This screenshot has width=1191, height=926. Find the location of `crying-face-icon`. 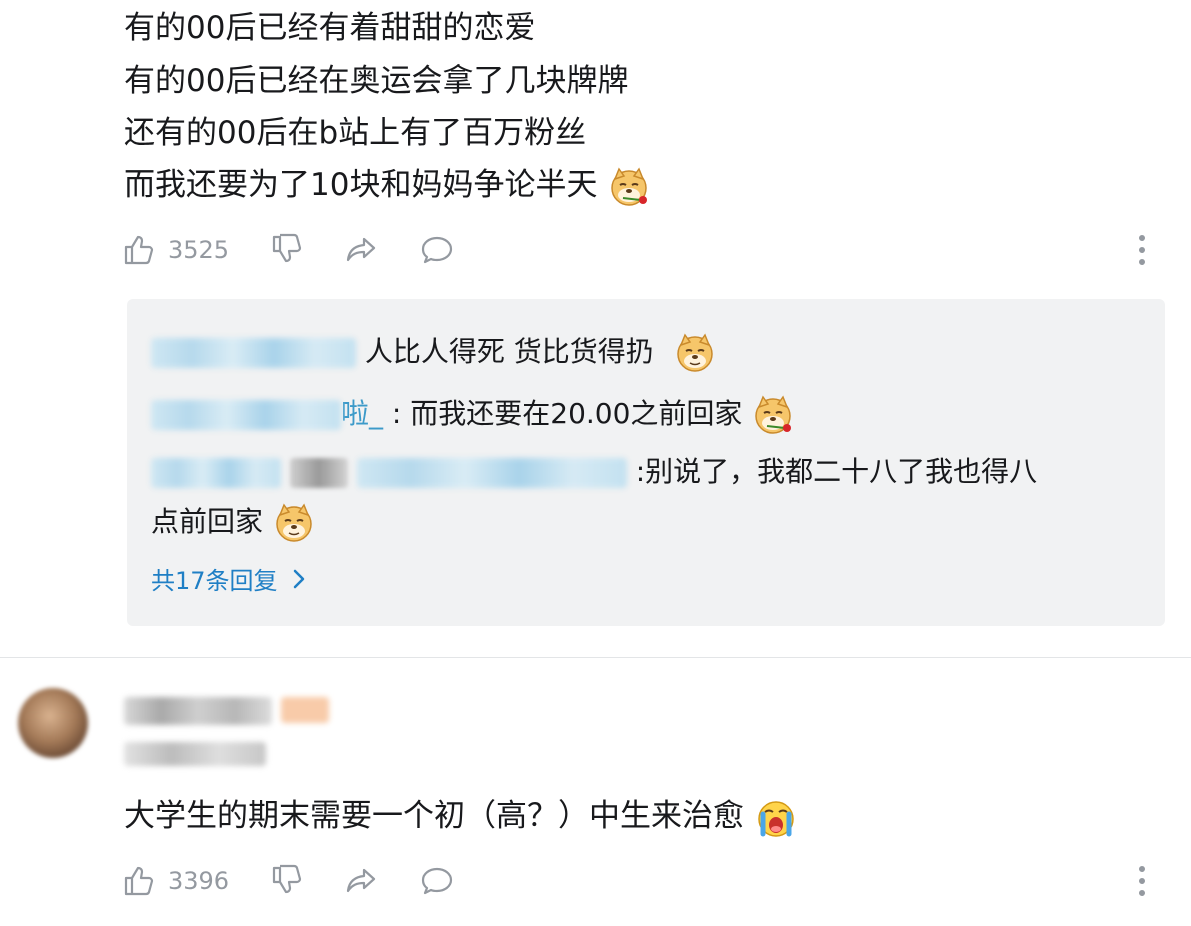

crying-face-icon is located at coordinates (776, 818).